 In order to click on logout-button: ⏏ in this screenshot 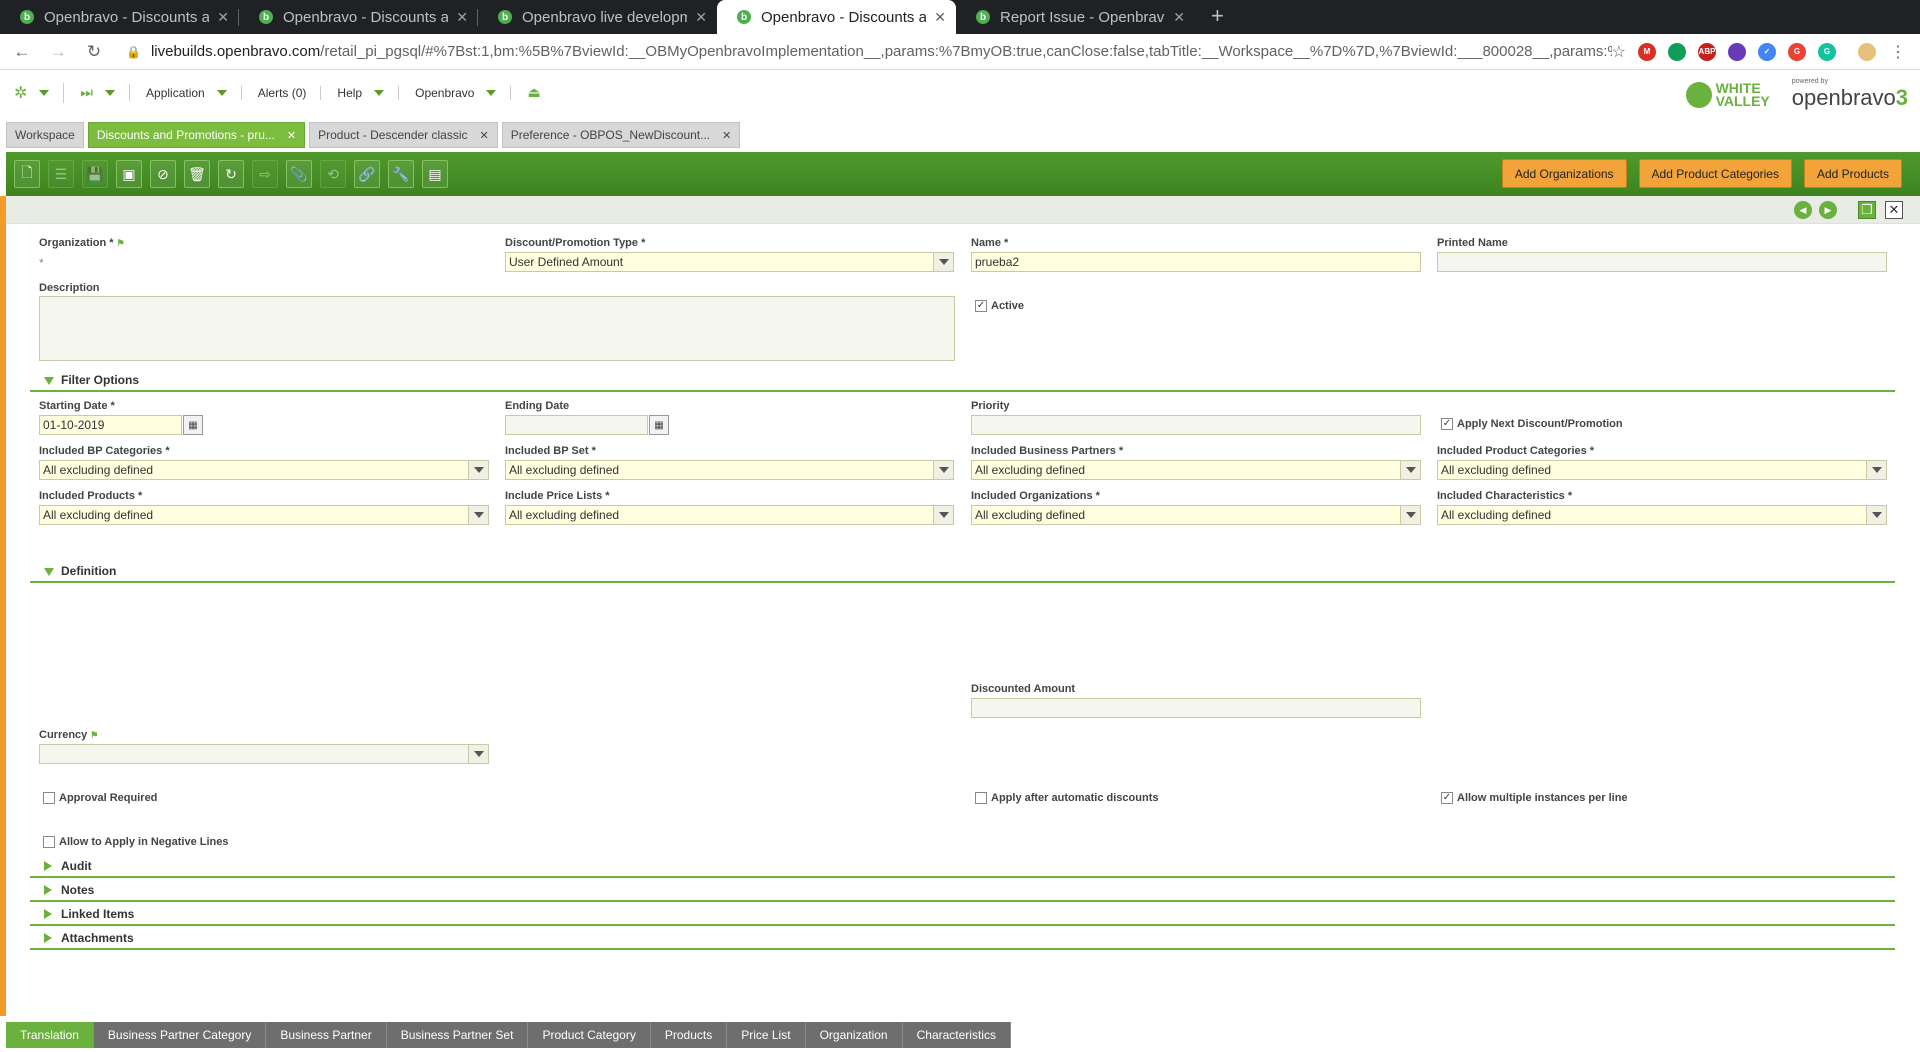, I will do `click(533, 92)`.